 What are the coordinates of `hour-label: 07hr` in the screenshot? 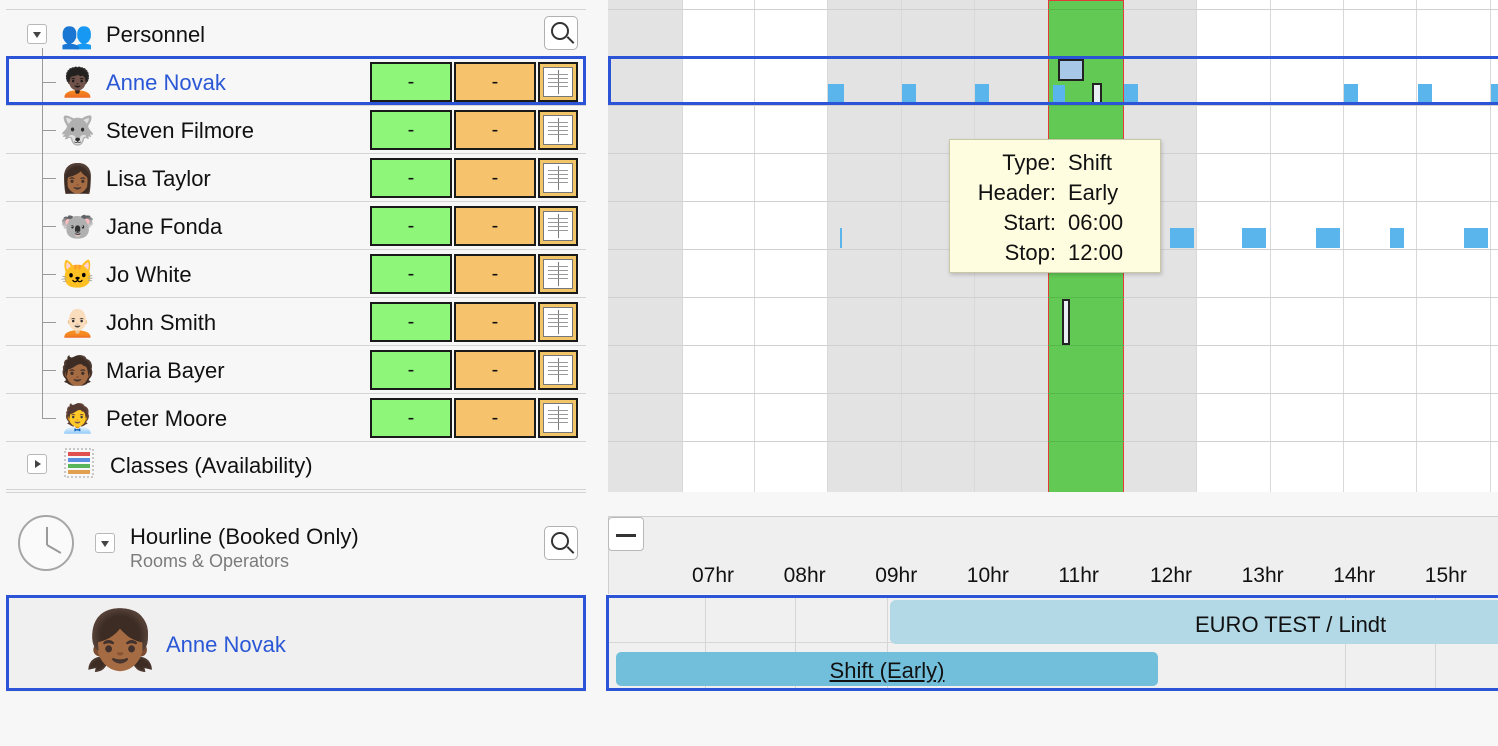 It's located at (713, 575).